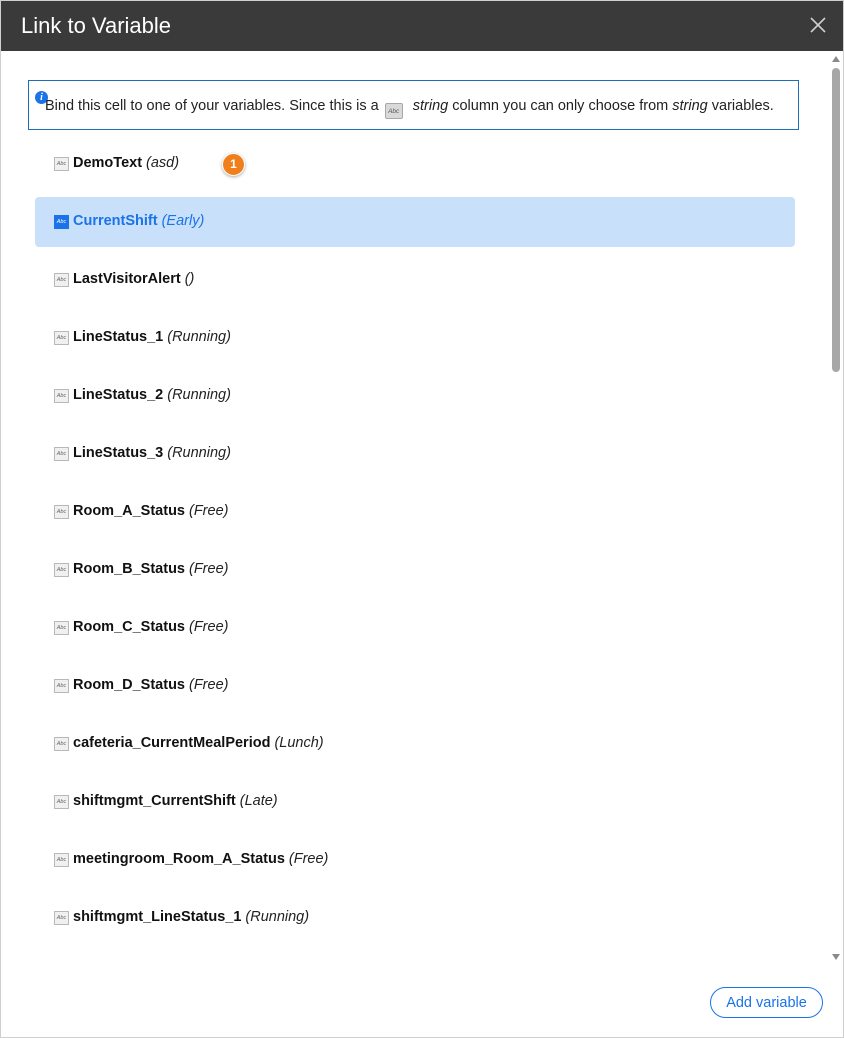 This screenshot has width=844, height=1038. I want to click on variable-item: Abc LineStatus_3 (Running), so click(415, 454).